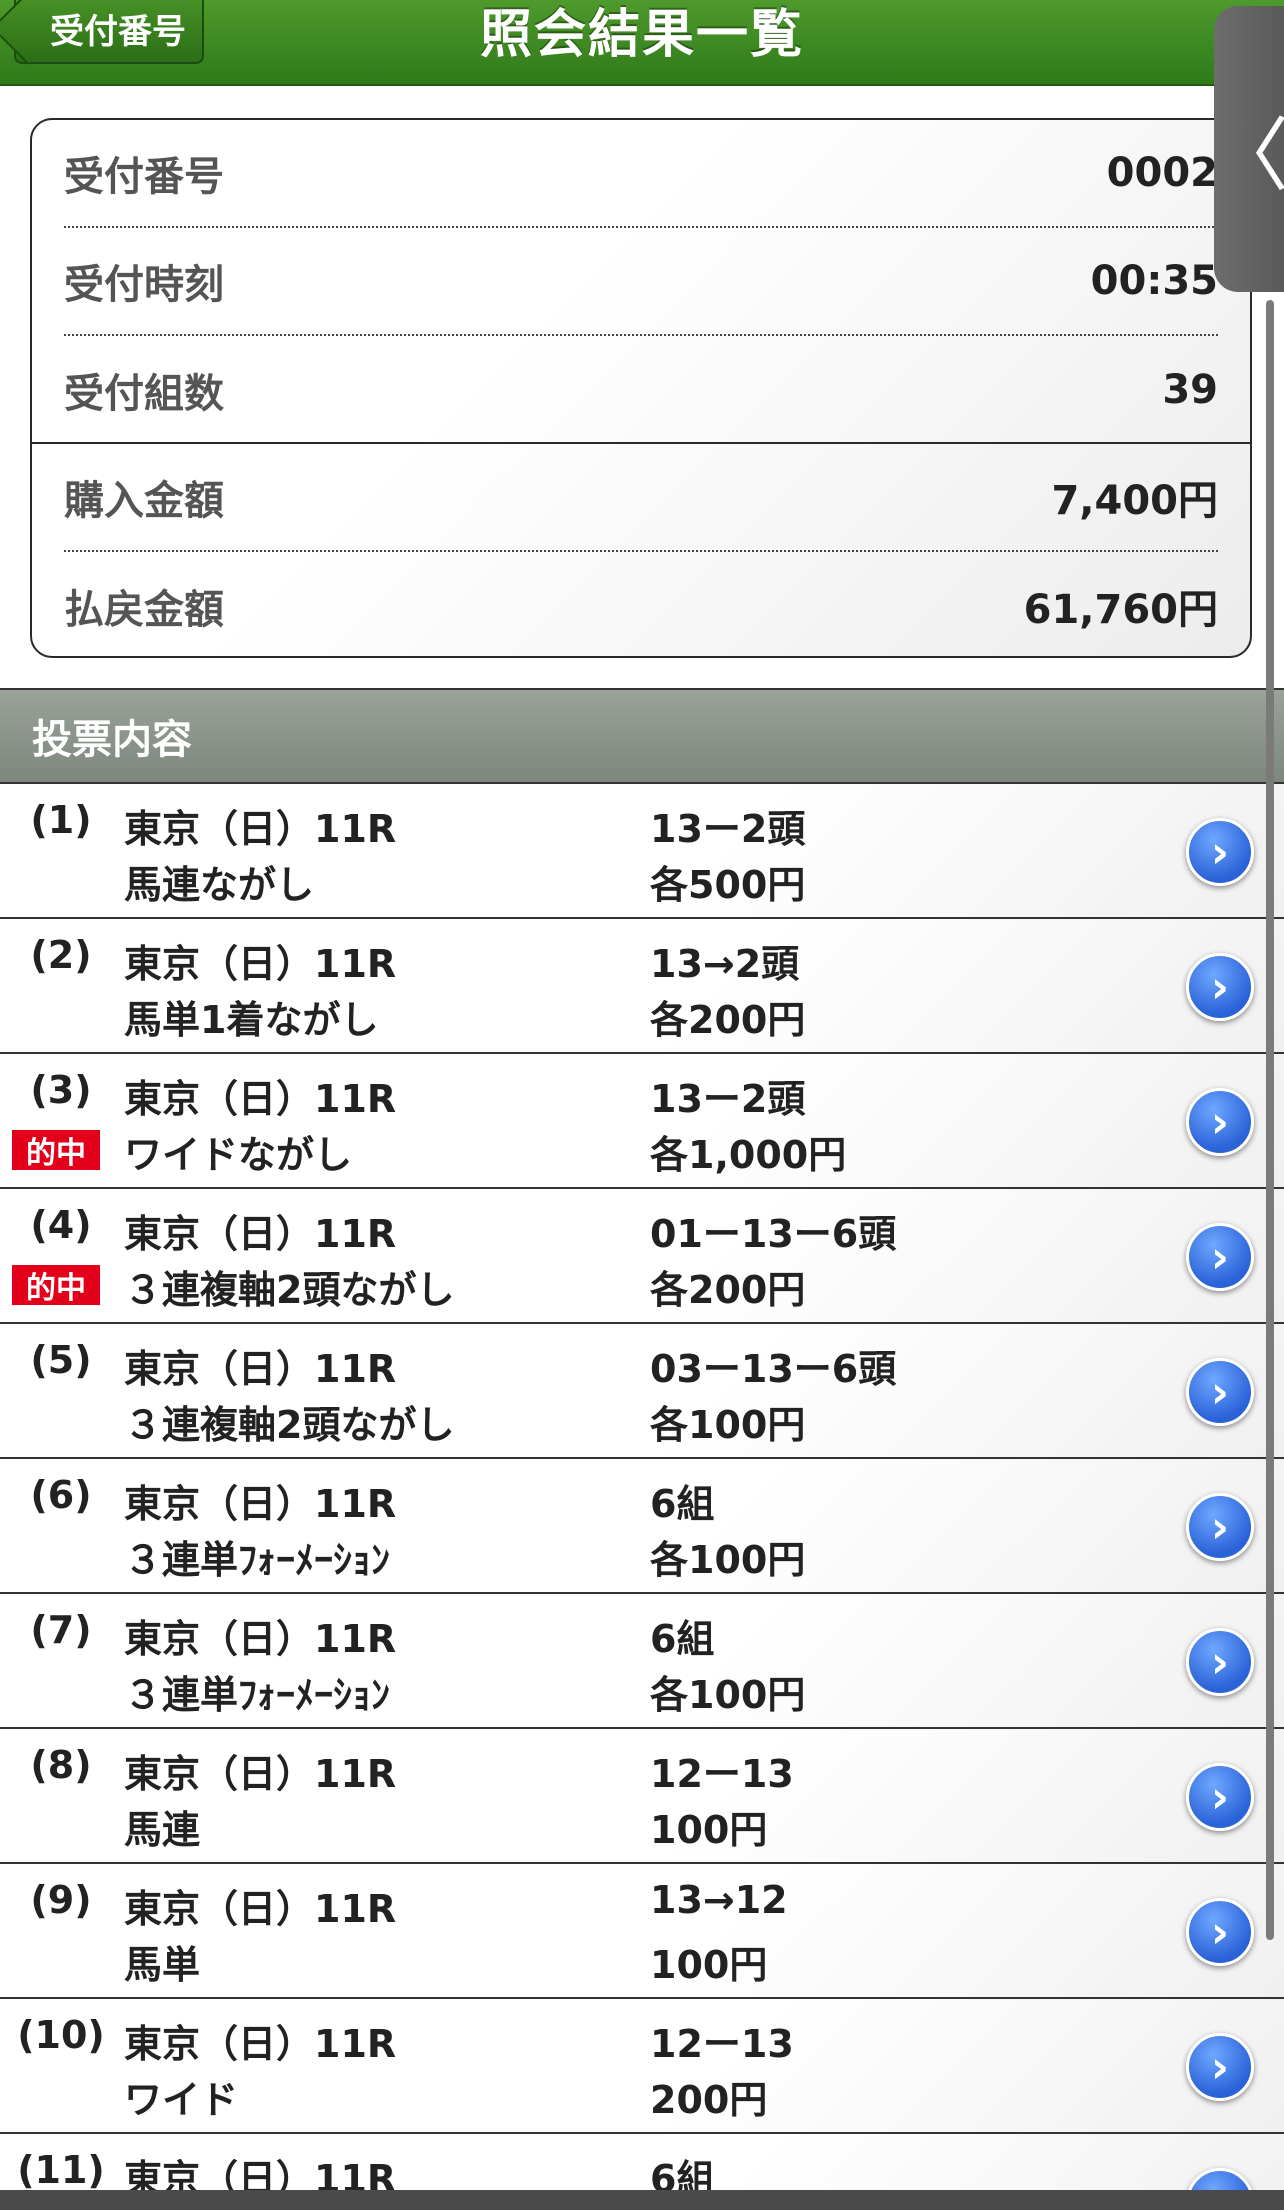 The image size is (1284, 2210). Describe the element at coordinates (251, 1020) in the screenshot. I see `bet-type: 馬単1着ながし` at that location.